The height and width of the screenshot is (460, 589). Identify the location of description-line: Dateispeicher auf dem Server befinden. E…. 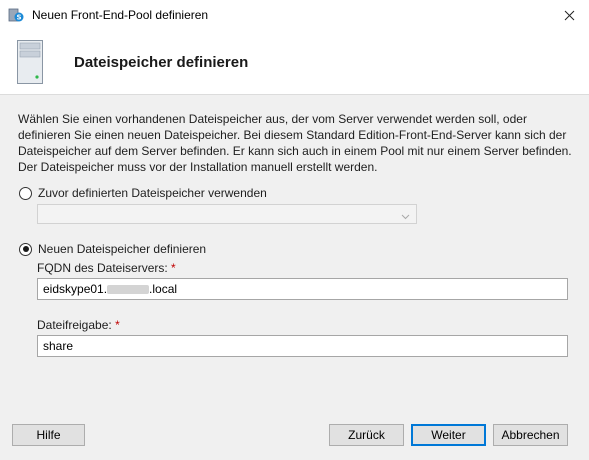
(295, 151).